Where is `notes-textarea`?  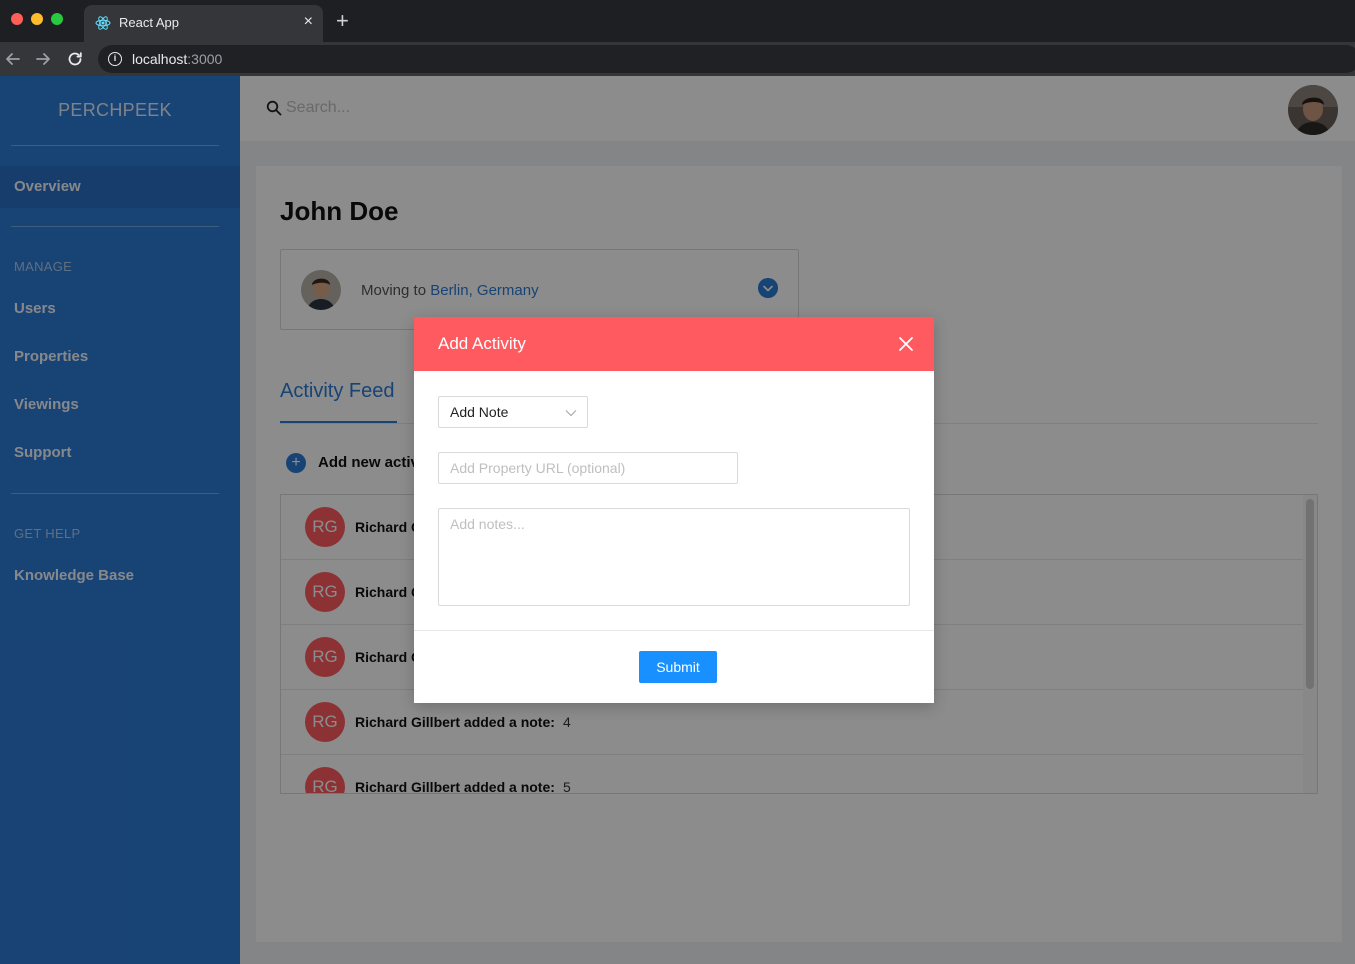
notes-textarea is located at coordinates (674, 557).